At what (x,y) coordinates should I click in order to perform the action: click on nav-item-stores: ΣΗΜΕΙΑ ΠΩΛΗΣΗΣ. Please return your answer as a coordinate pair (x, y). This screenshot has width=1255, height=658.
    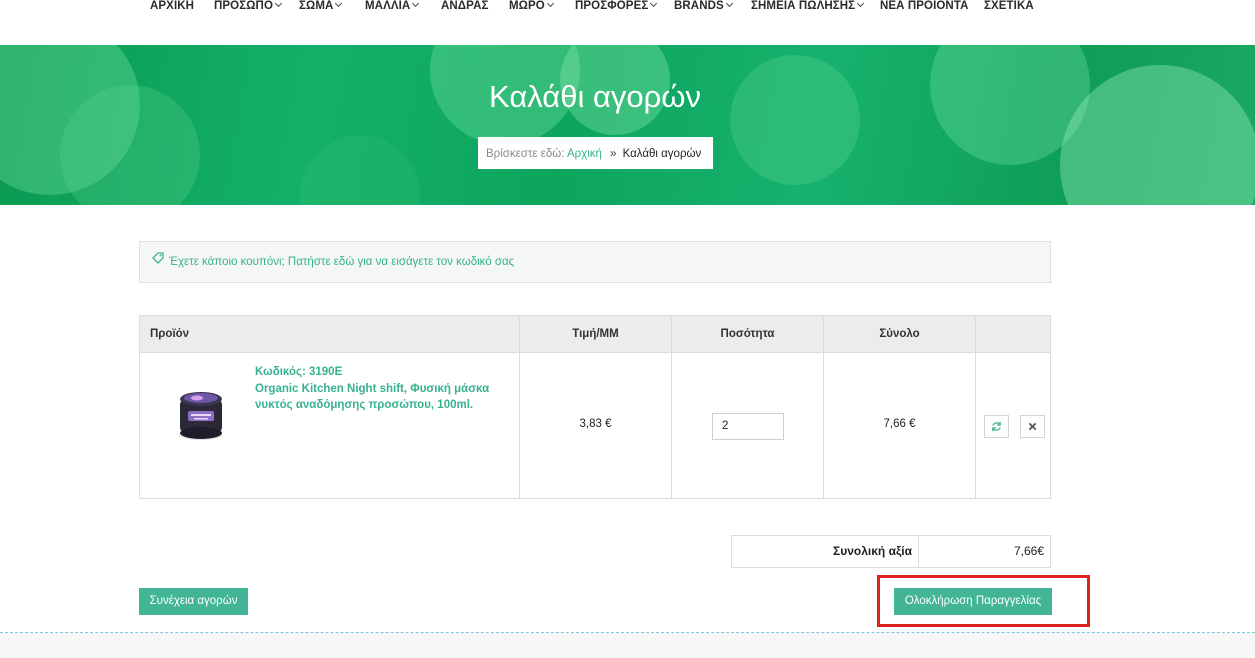
    Looking at the image, I should click on (808, 6).